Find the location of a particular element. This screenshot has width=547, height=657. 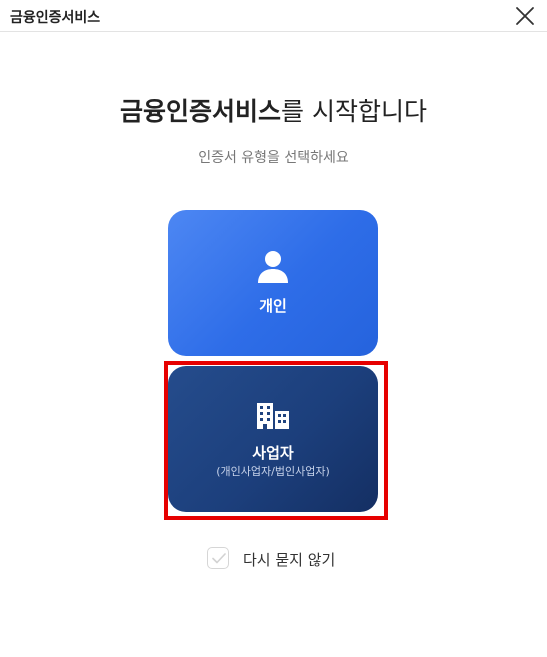

close-icon is located at coordinates (525, 16).